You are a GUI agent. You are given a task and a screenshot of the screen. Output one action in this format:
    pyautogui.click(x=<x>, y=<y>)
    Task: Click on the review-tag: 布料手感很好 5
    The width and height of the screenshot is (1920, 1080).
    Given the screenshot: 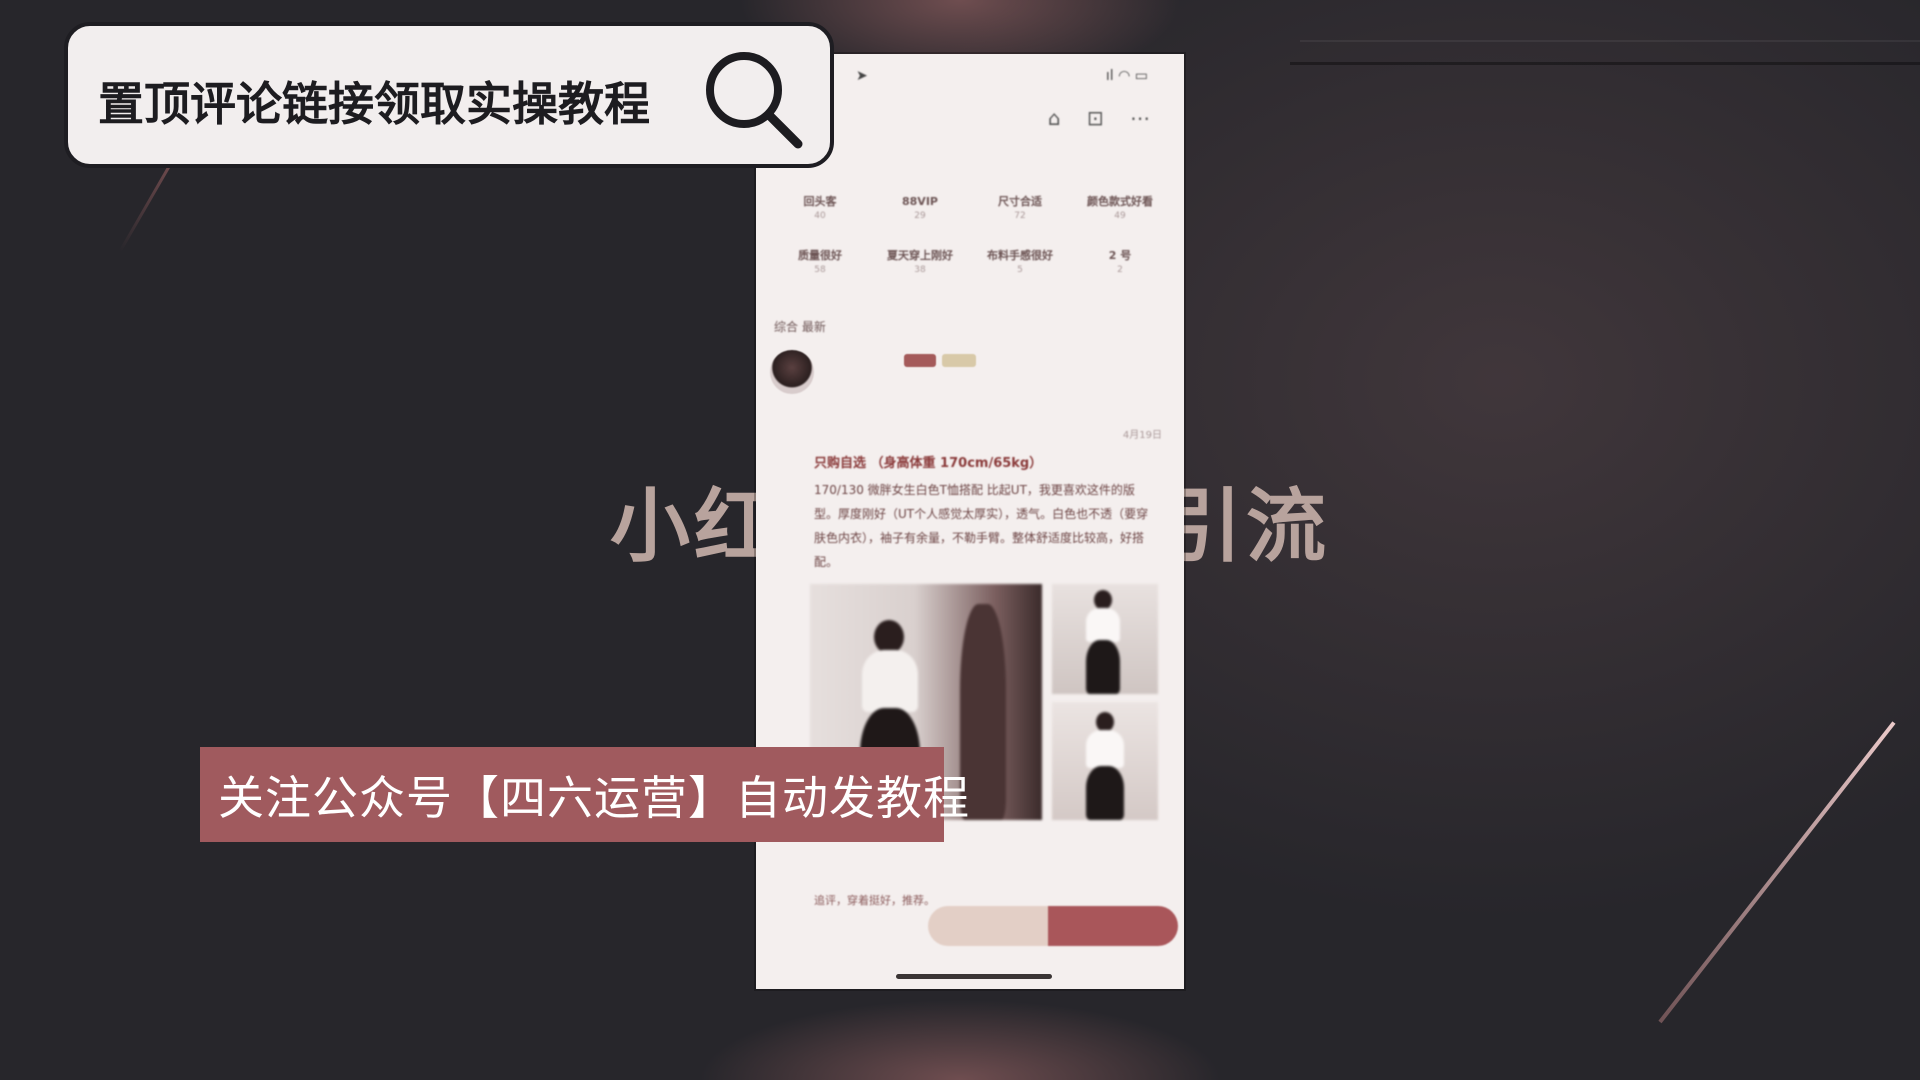 What is the action you would take?
    pyautogui.click(x=1020, y=263)
    